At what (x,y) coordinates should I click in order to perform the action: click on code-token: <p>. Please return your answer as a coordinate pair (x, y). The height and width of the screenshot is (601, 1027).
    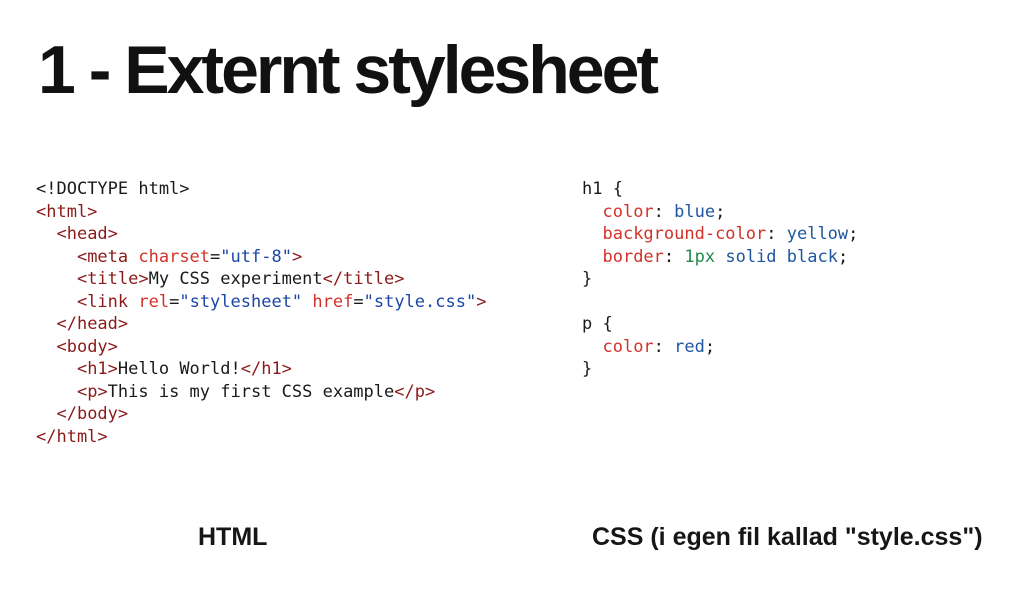
    Looking at the image, I should click on (92, 391).